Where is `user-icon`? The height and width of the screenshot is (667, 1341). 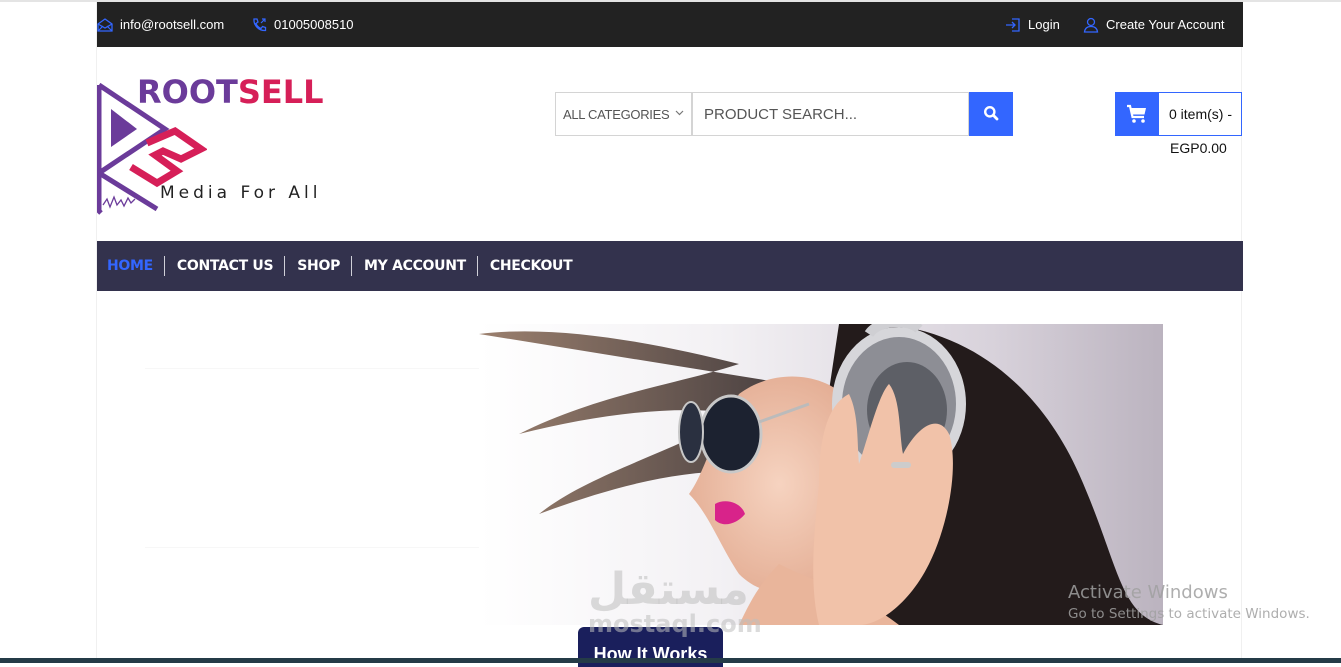 user-icon is located at coordinates (1091, 25).